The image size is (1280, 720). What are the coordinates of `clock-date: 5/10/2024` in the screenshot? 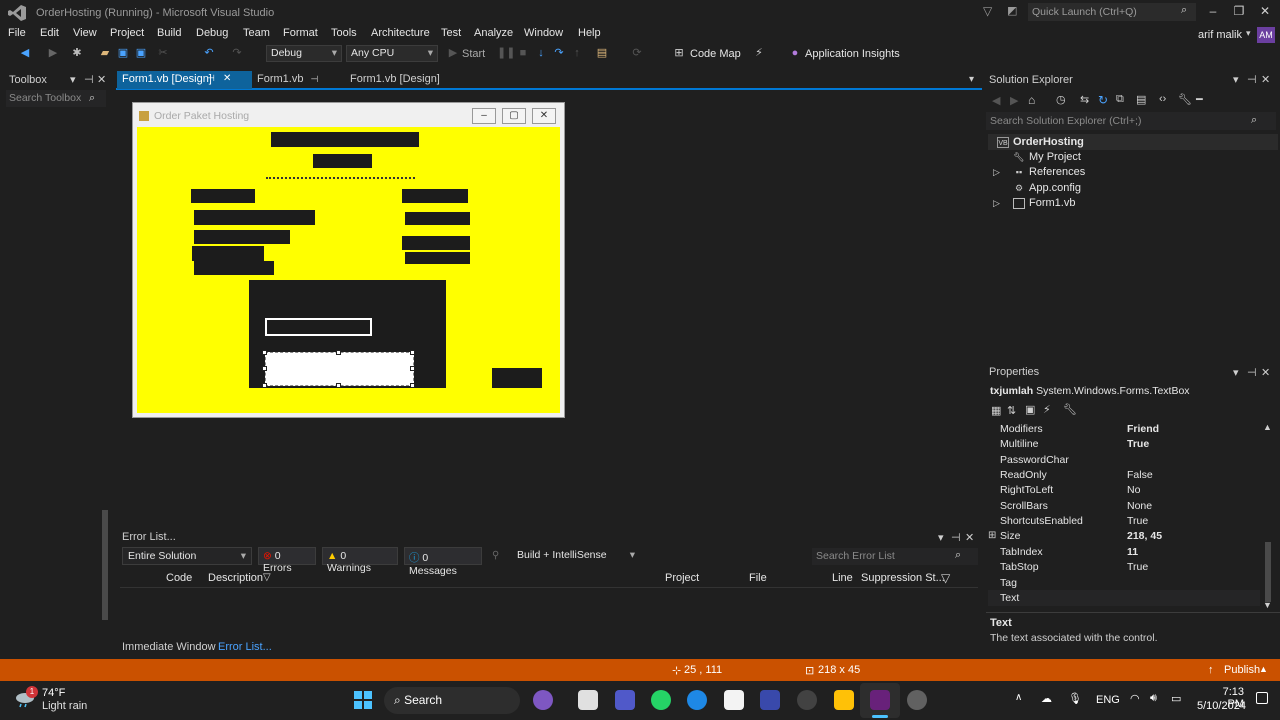 It's located at (1221, 706).